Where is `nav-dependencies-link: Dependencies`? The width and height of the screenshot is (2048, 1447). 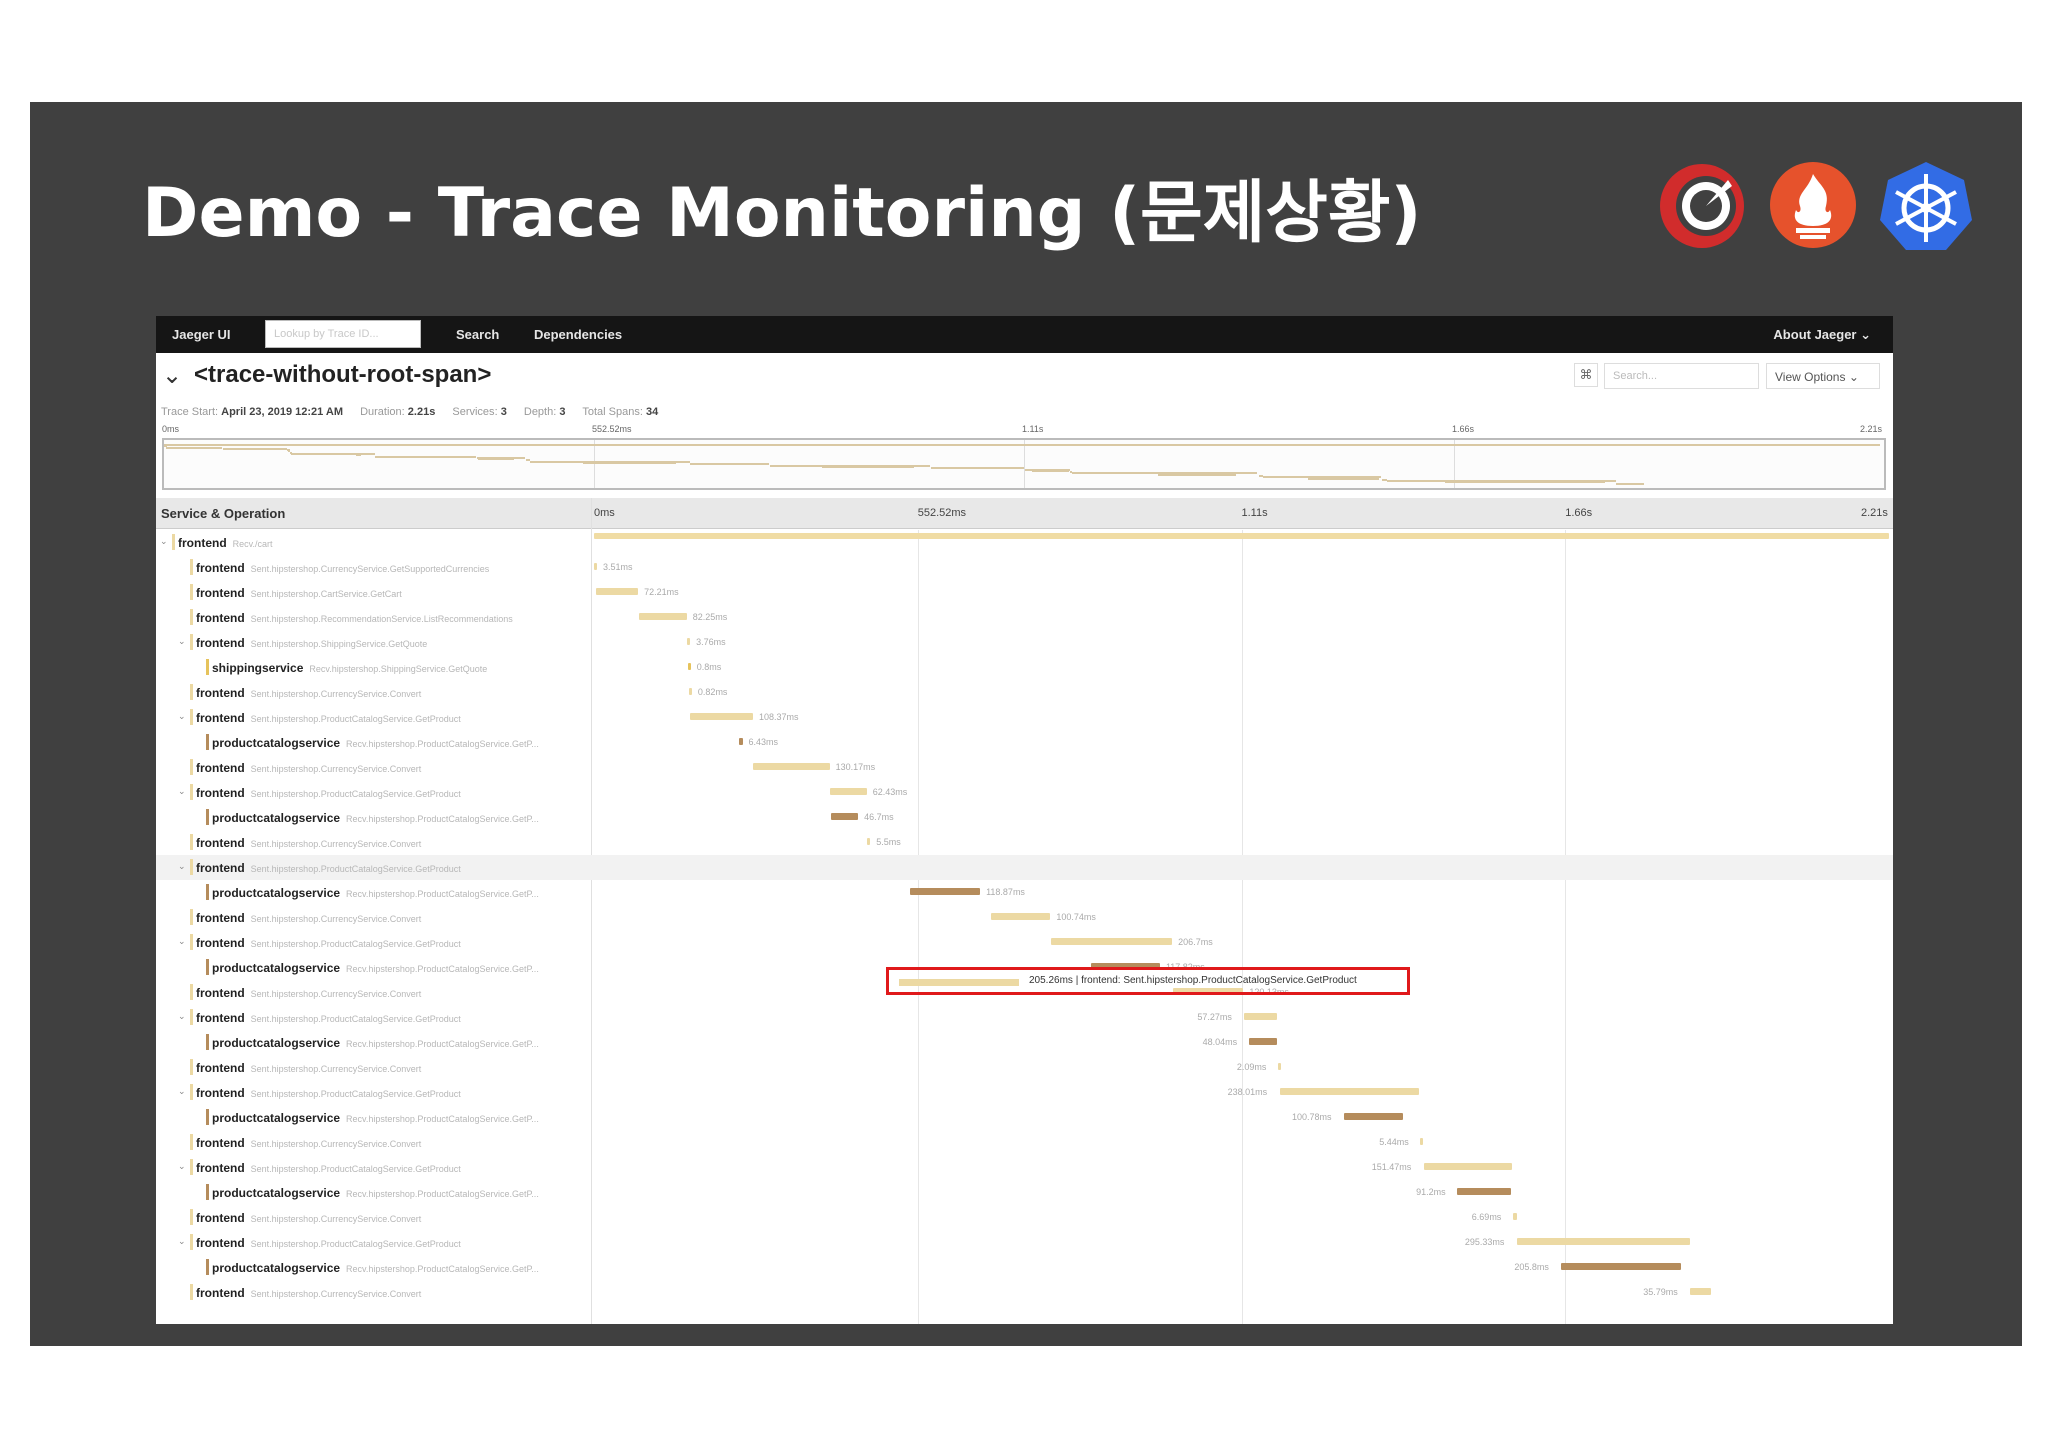 nav-dependencies-link: Dependencies is located at coordinates (578, 334).